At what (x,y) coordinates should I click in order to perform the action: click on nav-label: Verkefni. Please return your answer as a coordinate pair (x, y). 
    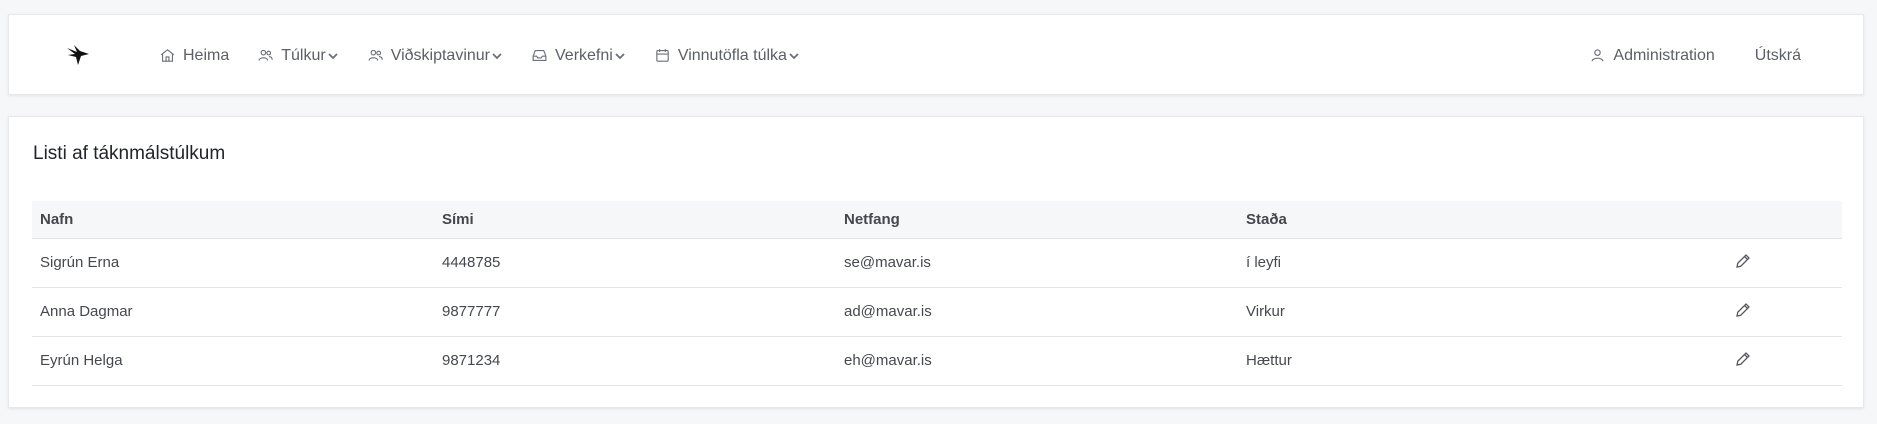
    Looking at the image, I should click on (584, 55).